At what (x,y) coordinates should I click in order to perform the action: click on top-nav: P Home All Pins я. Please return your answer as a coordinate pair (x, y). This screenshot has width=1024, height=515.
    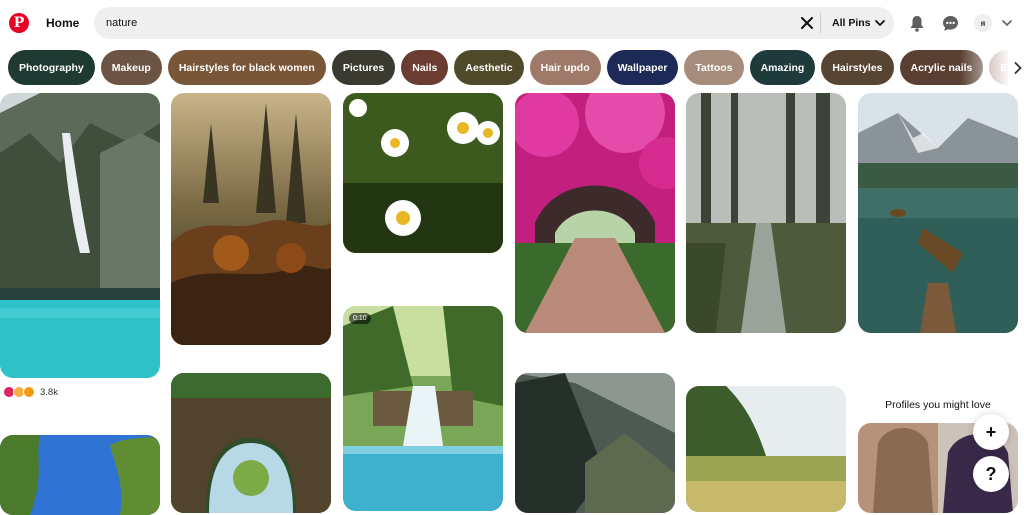
    Looking at the image, I should click on (512, 23).